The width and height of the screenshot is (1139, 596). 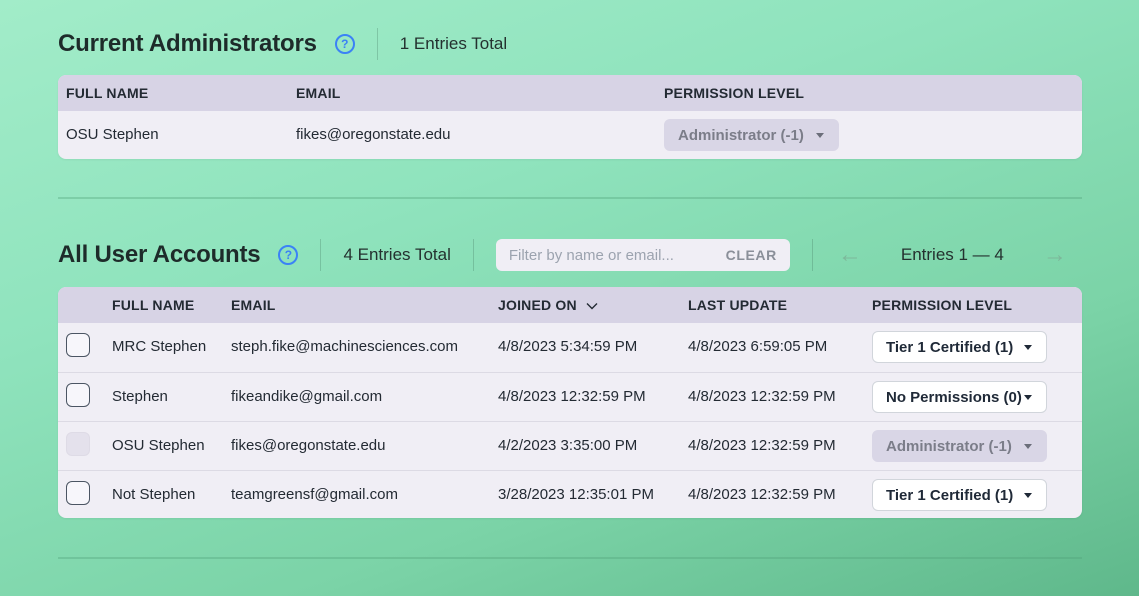 I want to click on permission-select: No Permissions (0), so click(x=959, y=397).